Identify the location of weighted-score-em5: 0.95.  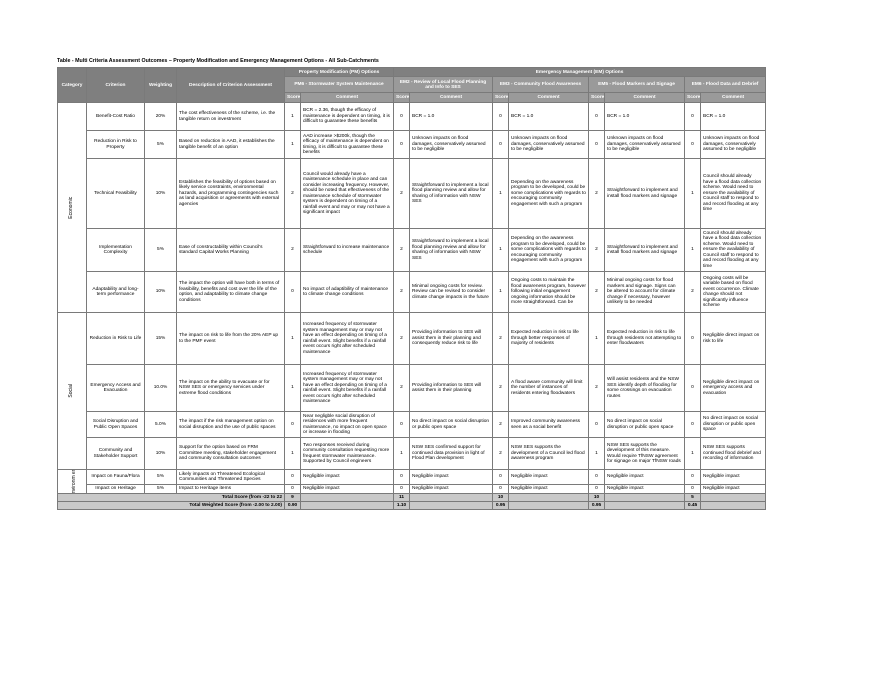
(597, 505).